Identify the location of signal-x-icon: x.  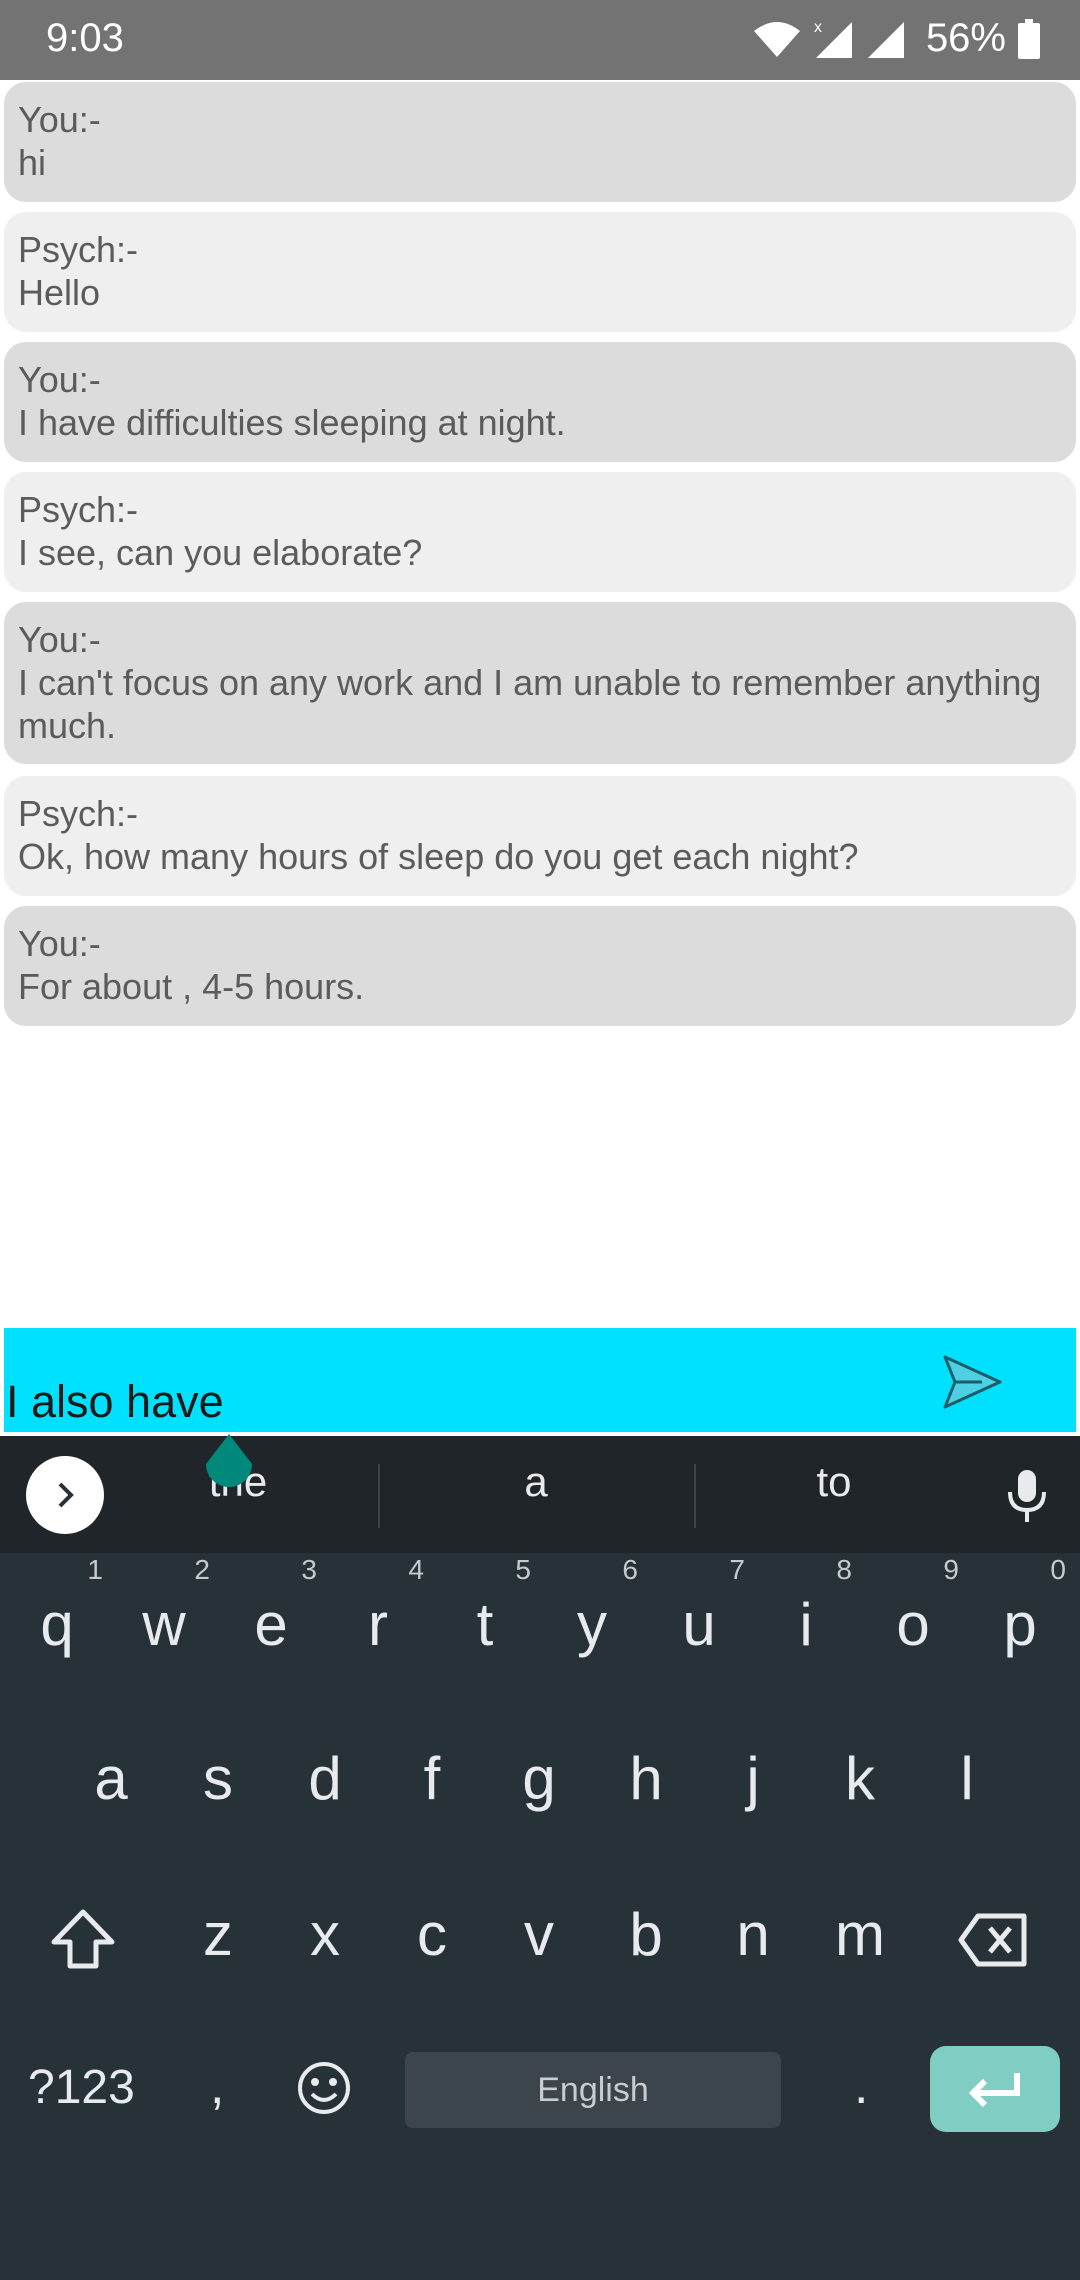
(834, 39).